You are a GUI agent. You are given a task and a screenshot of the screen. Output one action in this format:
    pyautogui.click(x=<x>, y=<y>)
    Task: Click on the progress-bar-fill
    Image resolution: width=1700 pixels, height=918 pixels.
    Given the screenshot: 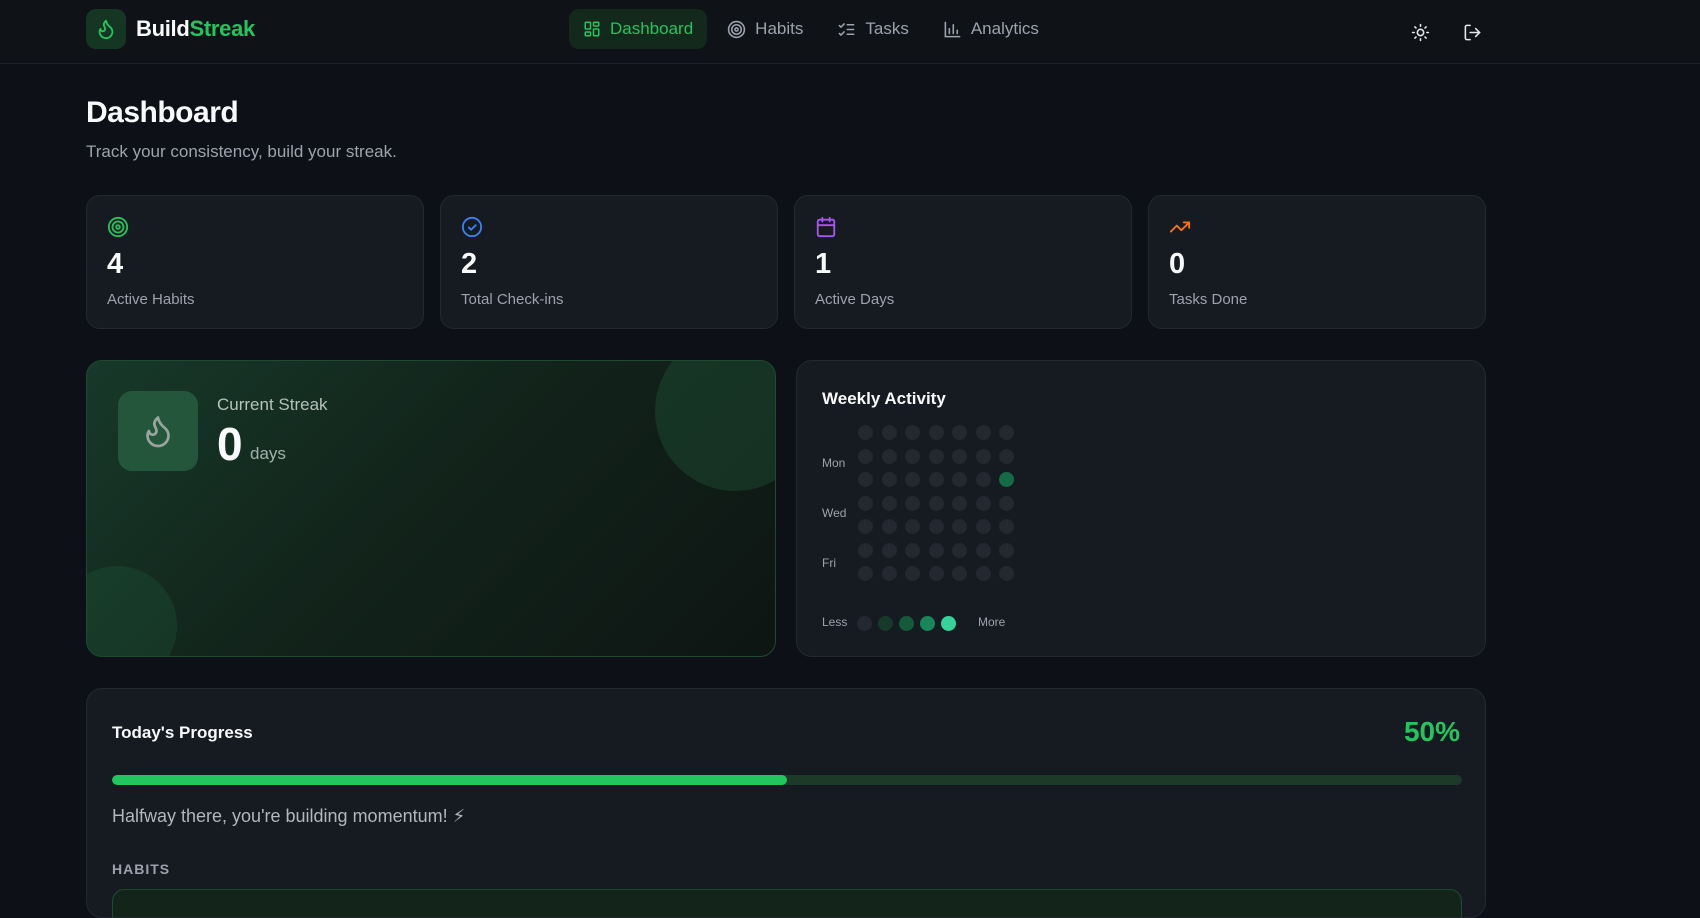 What is the action you would take?
    pyautogui.click(x=449, y=780)
    